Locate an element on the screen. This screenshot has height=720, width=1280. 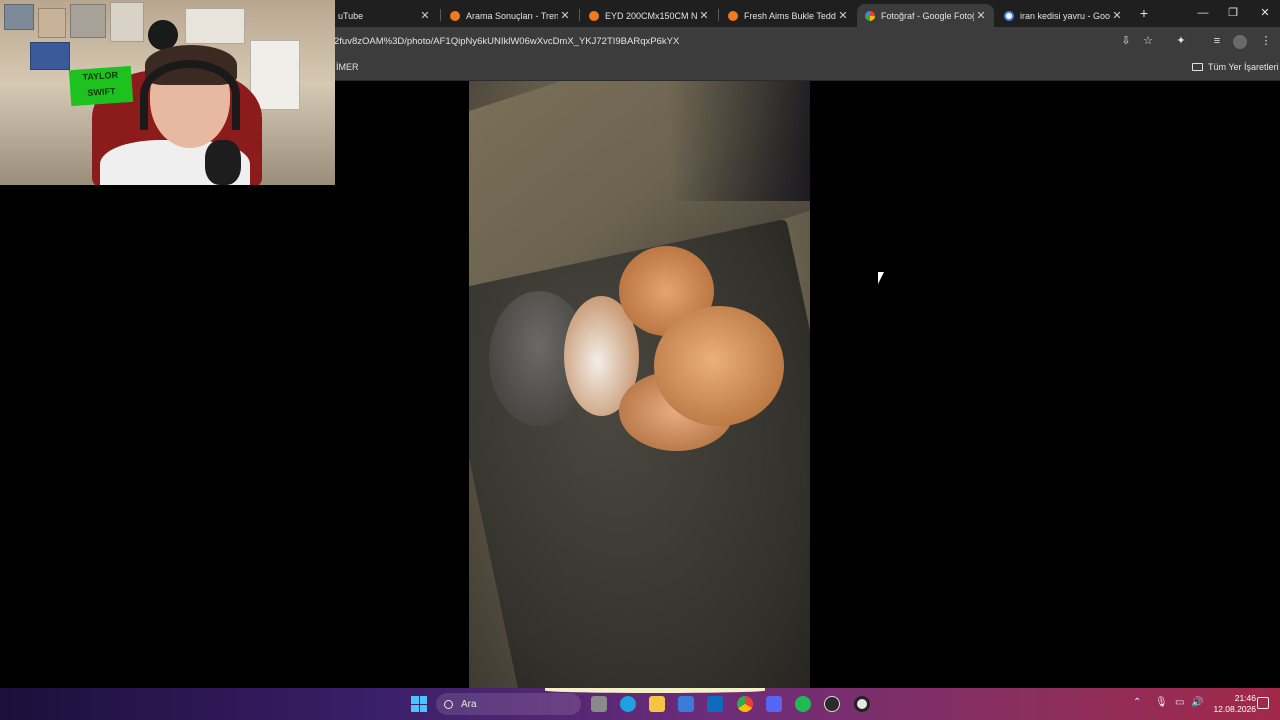
minimize-button: — is located at coordinates (1203, 13).